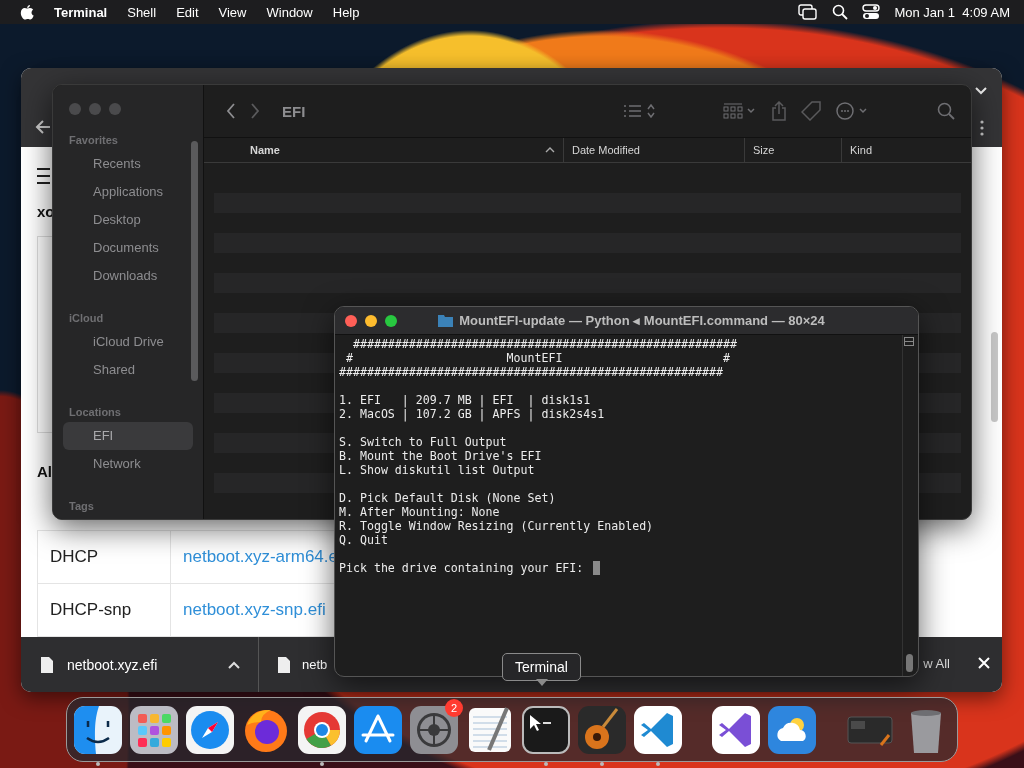 The height and width of the screenshot is (768, 1024). What do you see at coordinates (740, 111) in the screenshot?
I see `grid-view-icon` at bounding box center [740, 111].